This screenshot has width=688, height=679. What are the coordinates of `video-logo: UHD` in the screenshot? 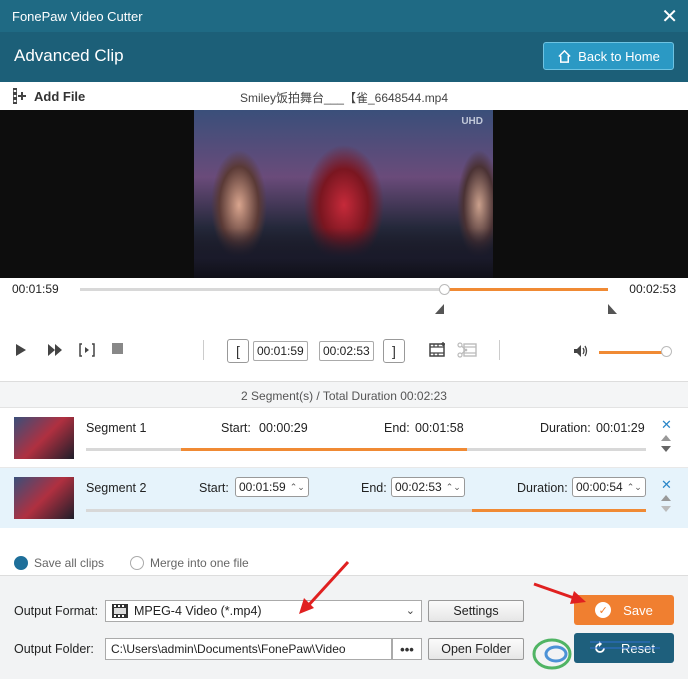 It's located at (472, 121).